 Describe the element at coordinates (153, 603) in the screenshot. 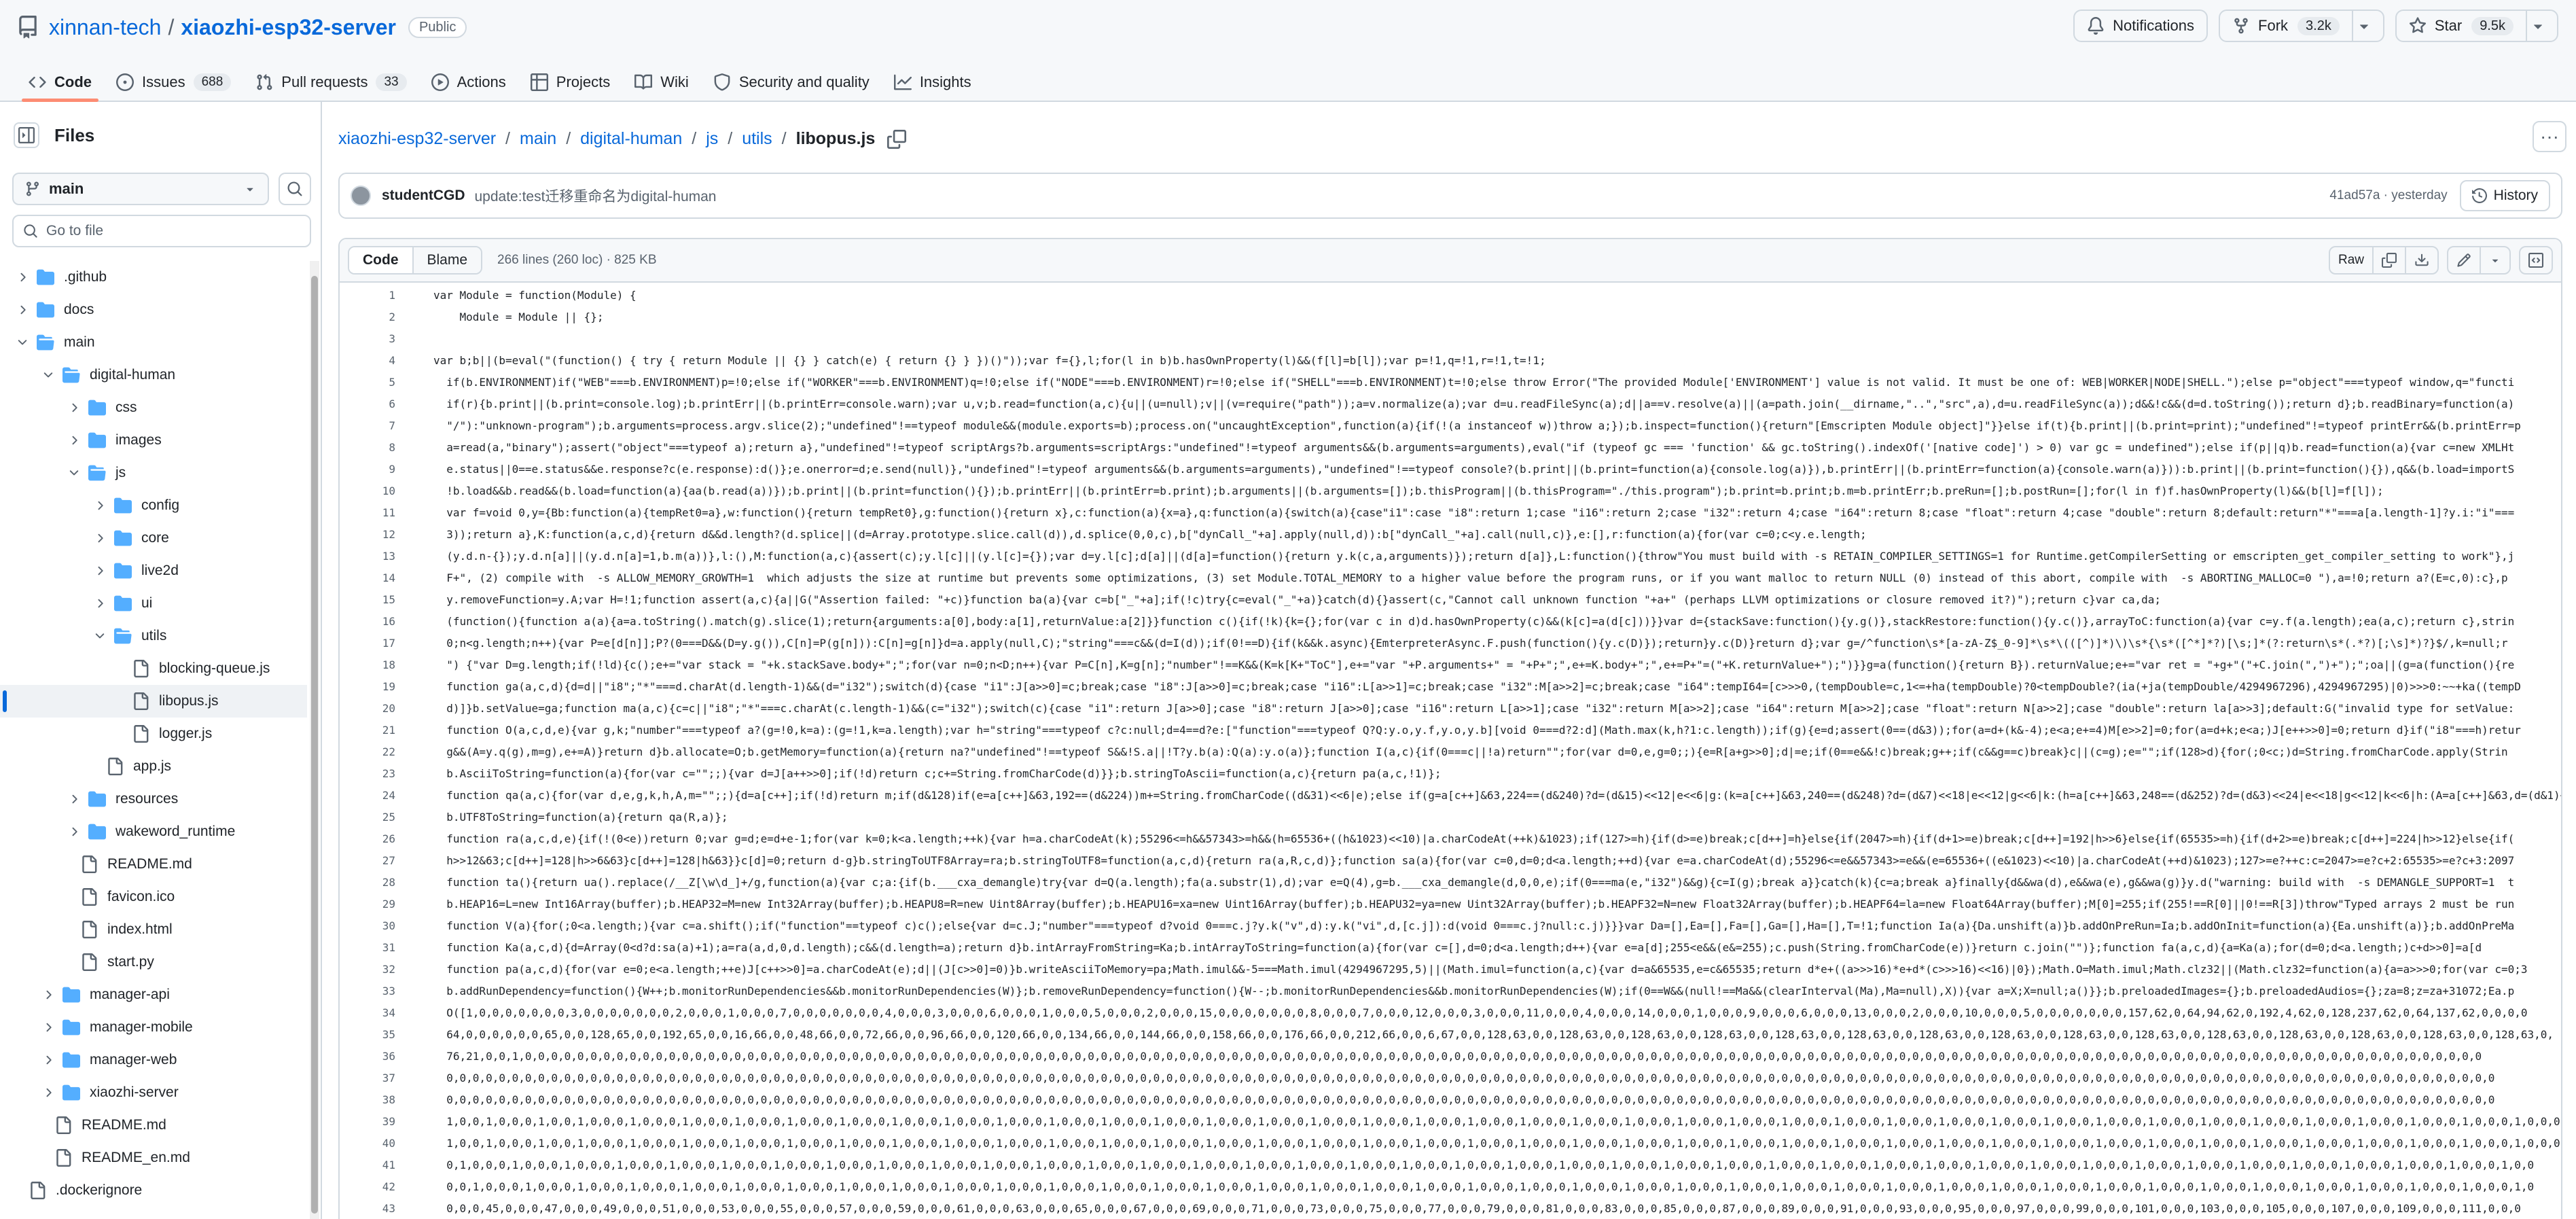

I see `tree-folder: ui` at that location.